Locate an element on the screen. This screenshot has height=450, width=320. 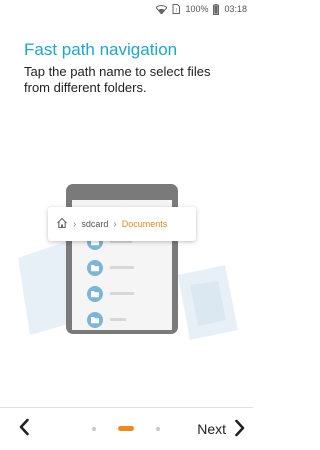
sim-icon: ! is located at coordinates (176, 9).